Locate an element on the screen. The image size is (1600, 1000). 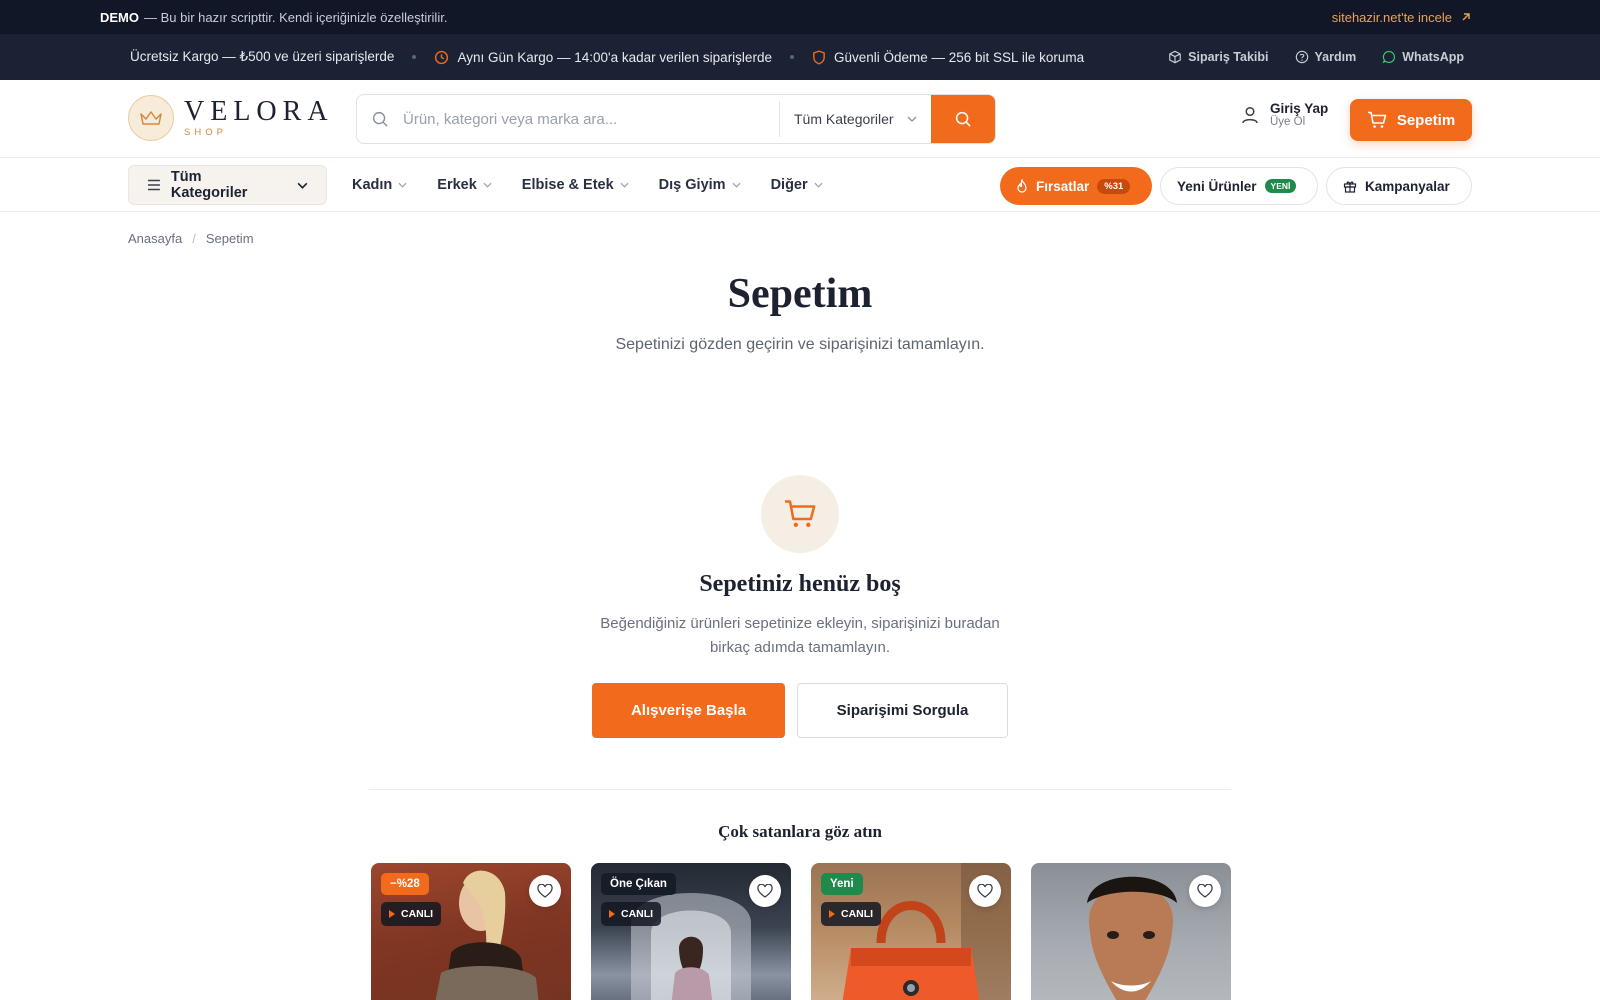
whatsapp-icon is located at coordinates (1389, 57).